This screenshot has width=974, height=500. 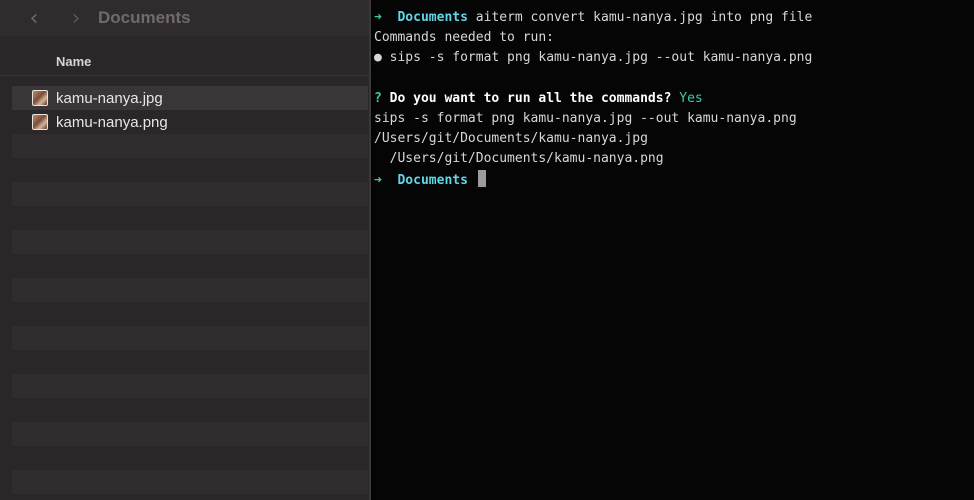 What do you see at coordinates (691, 98) in the screenshot?
I see `confirm-answer: Yes` at bounding box center [691, 98].